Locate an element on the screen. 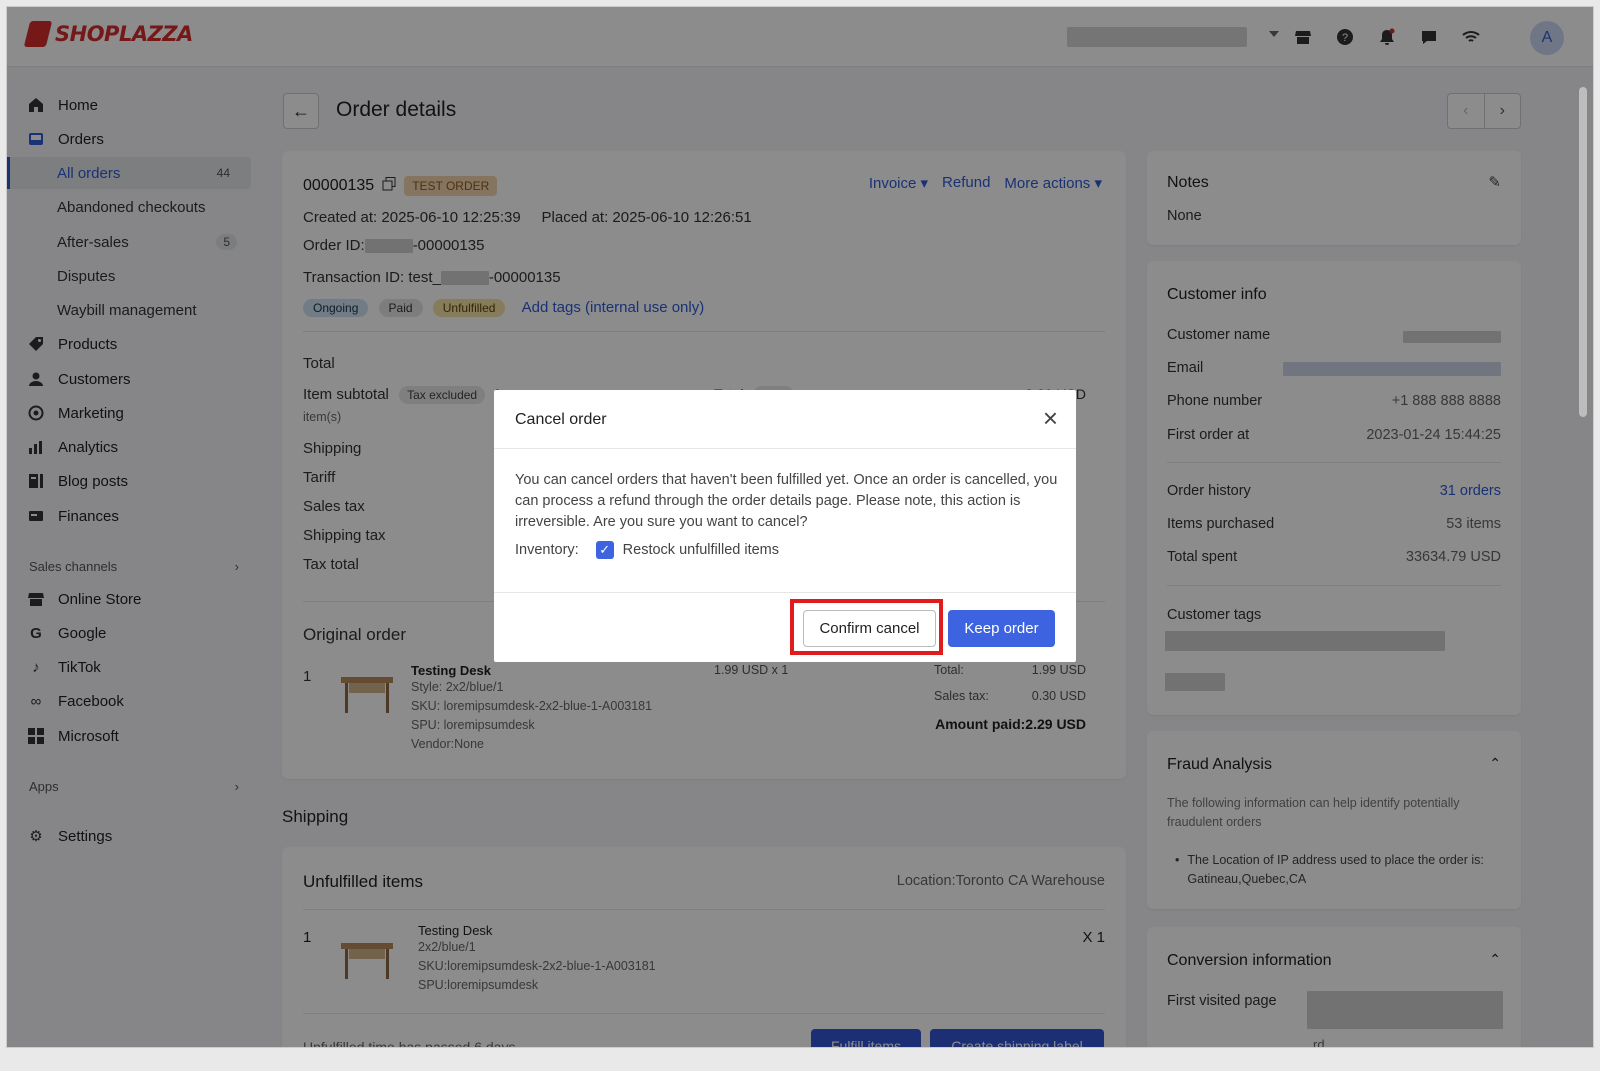  inventory-row: Inventory: ✓ Restock unfulfilled items is located at coordinates (647, 550).